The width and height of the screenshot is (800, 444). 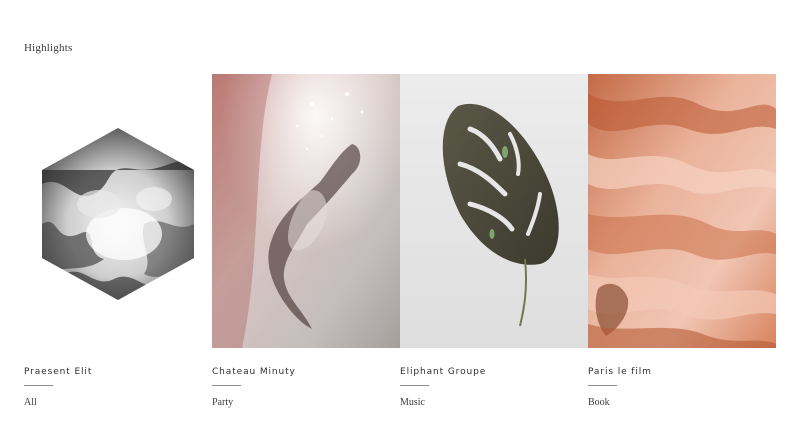 I want to click on monstera-leaf-image, so click(x=494, y=211).